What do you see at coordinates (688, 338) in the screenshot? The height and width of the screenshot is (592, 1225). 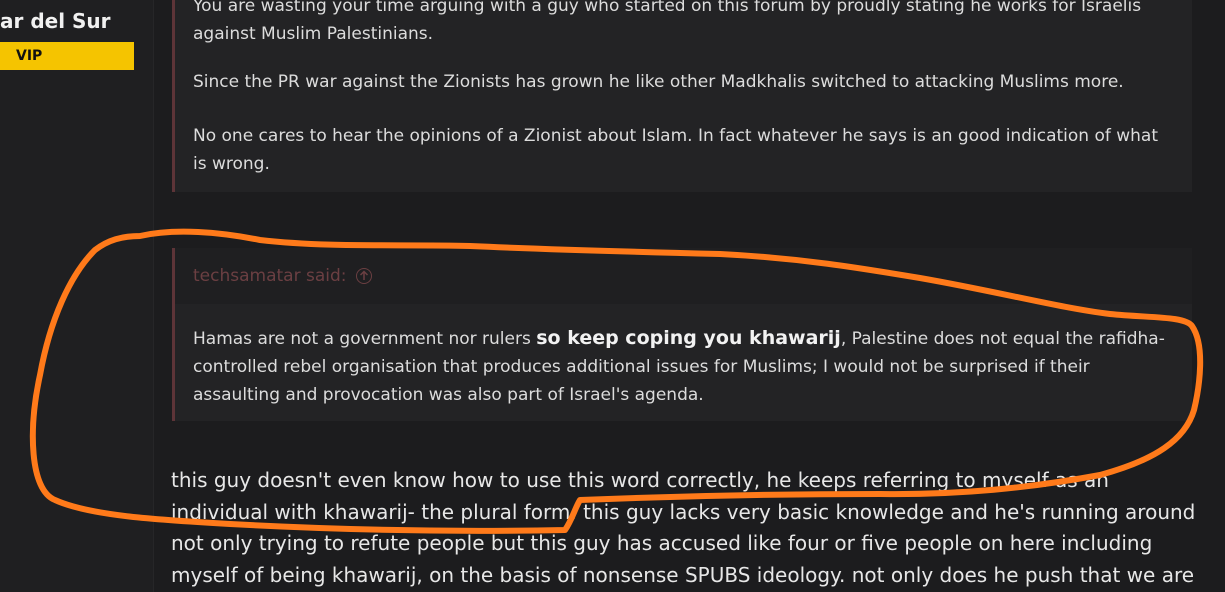 I see `quote-emphasis: so keep coping you khawarij` at bounding box center [688, 338].